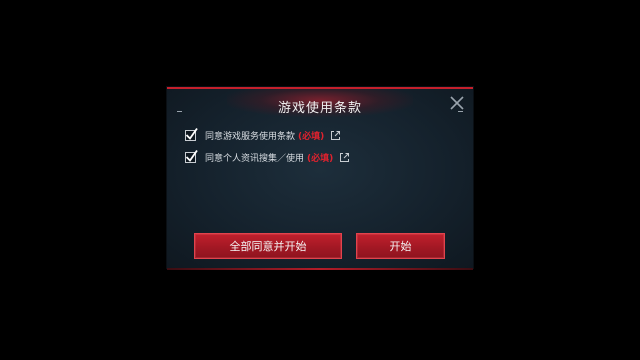  Describe the element at coordinates (268, 246) in the screenshot. I see `agree-all-and-start-button: 全部同意并开始` at that location.